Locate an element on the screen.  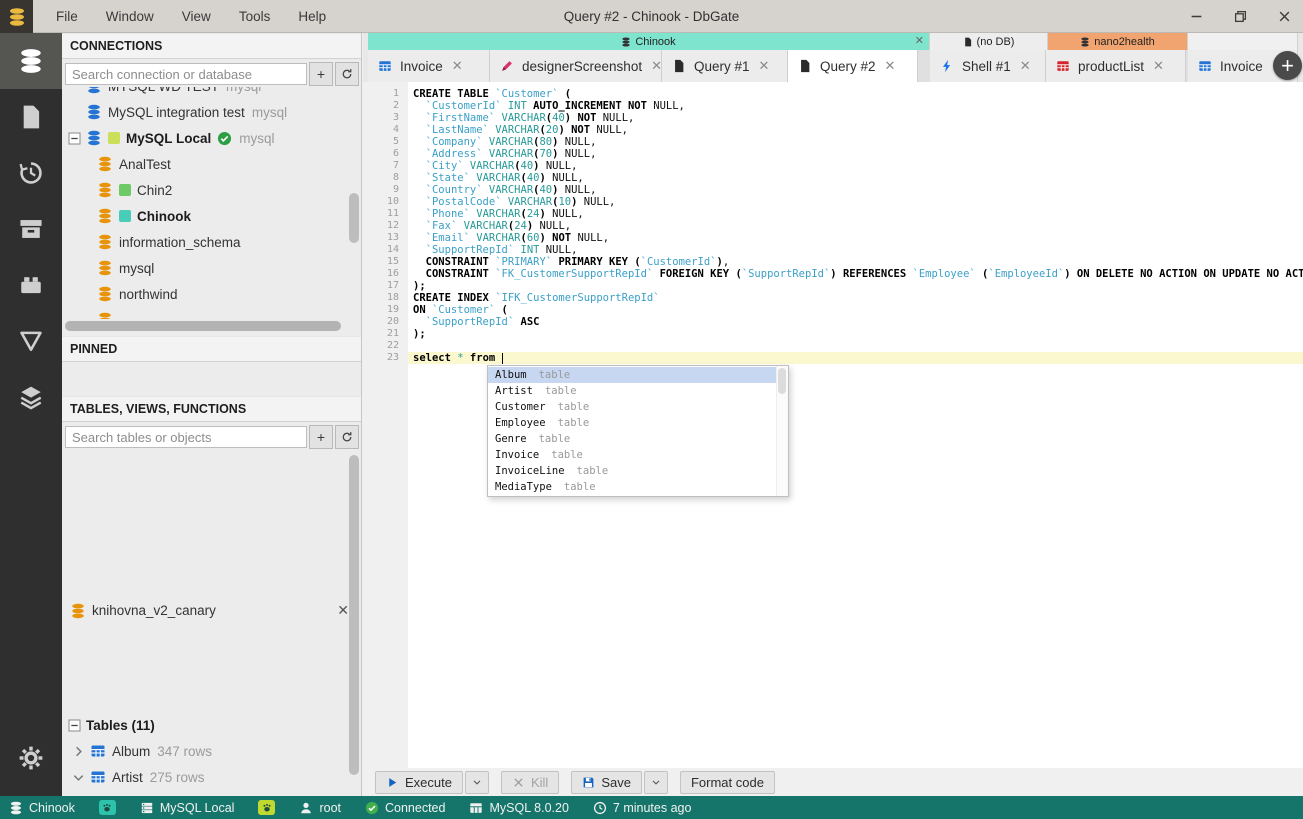
connections-search-input is located at coordinates (186, 74).